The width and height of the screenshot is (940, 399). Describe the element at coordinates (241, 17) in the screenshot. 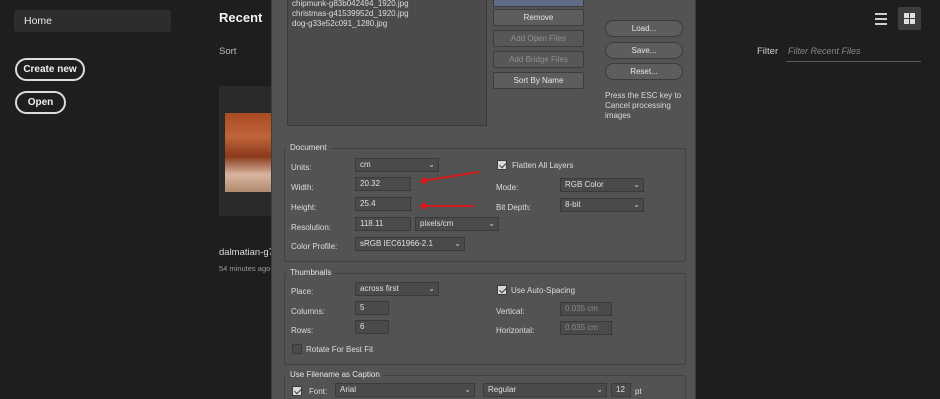

I see `page-title: Recent` at that location.